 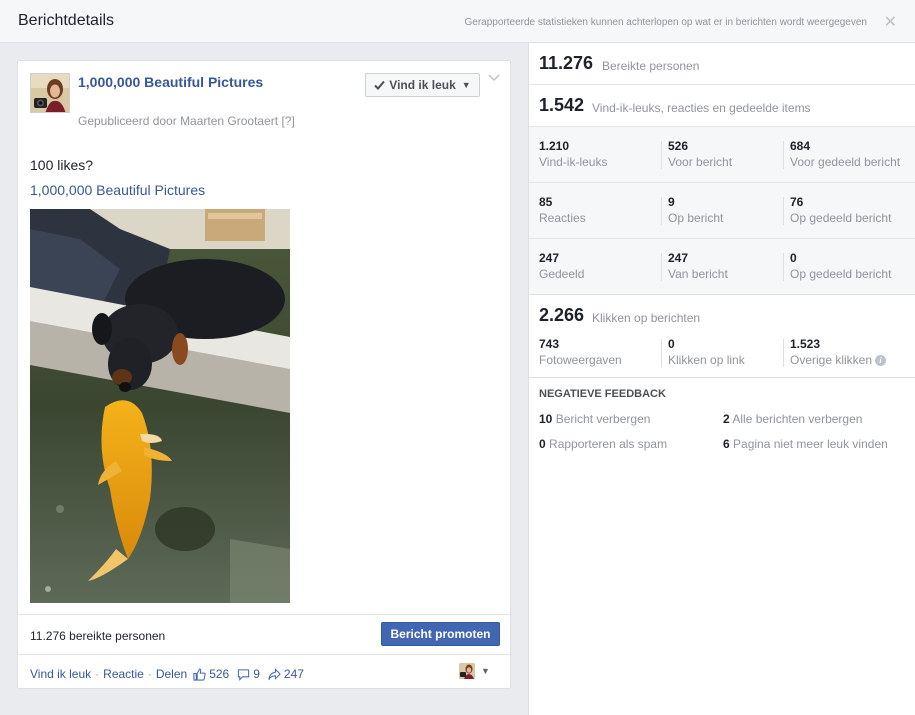 I want to click on reach-value: 11.276, so click(x=566, y=63).